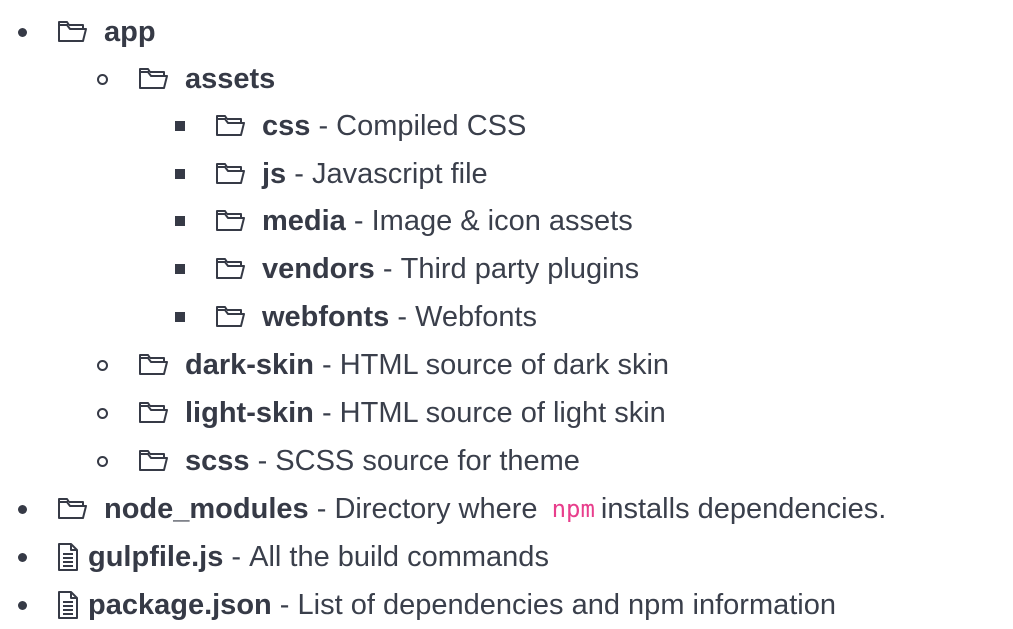  I want to click on tree-item-description: Directory where, so click(440, 508).